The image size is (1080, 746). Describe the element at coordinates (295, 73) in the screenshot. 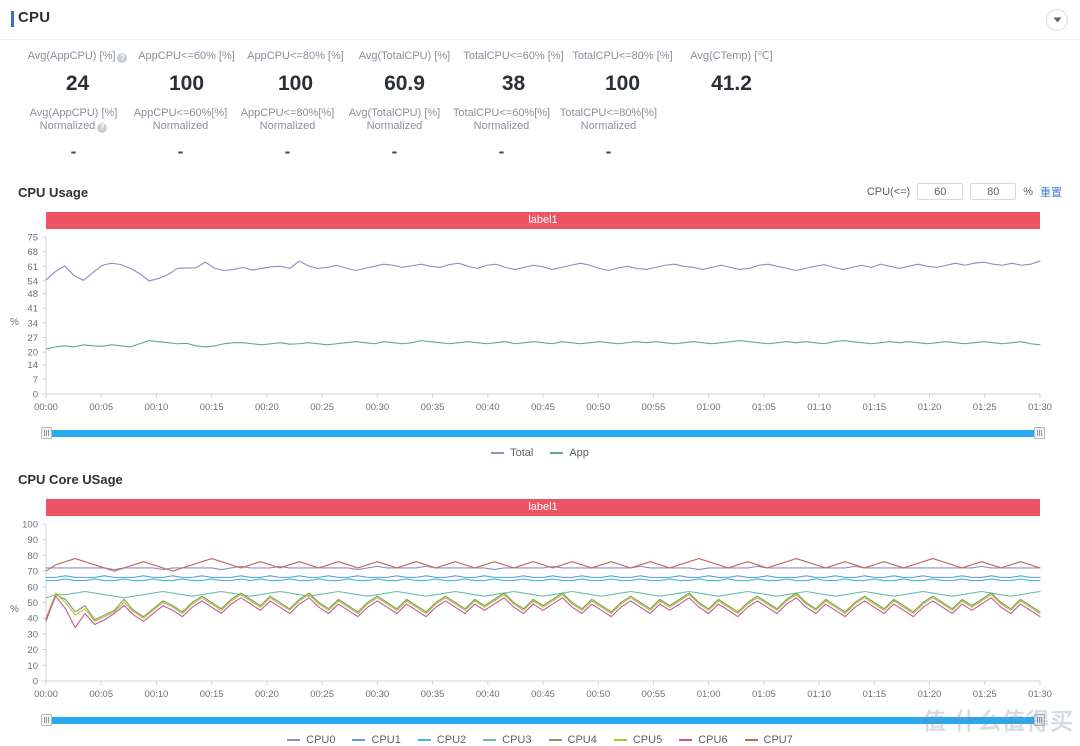

I see `metric-cell: AppCPU<=80% [%] 100` at that location.